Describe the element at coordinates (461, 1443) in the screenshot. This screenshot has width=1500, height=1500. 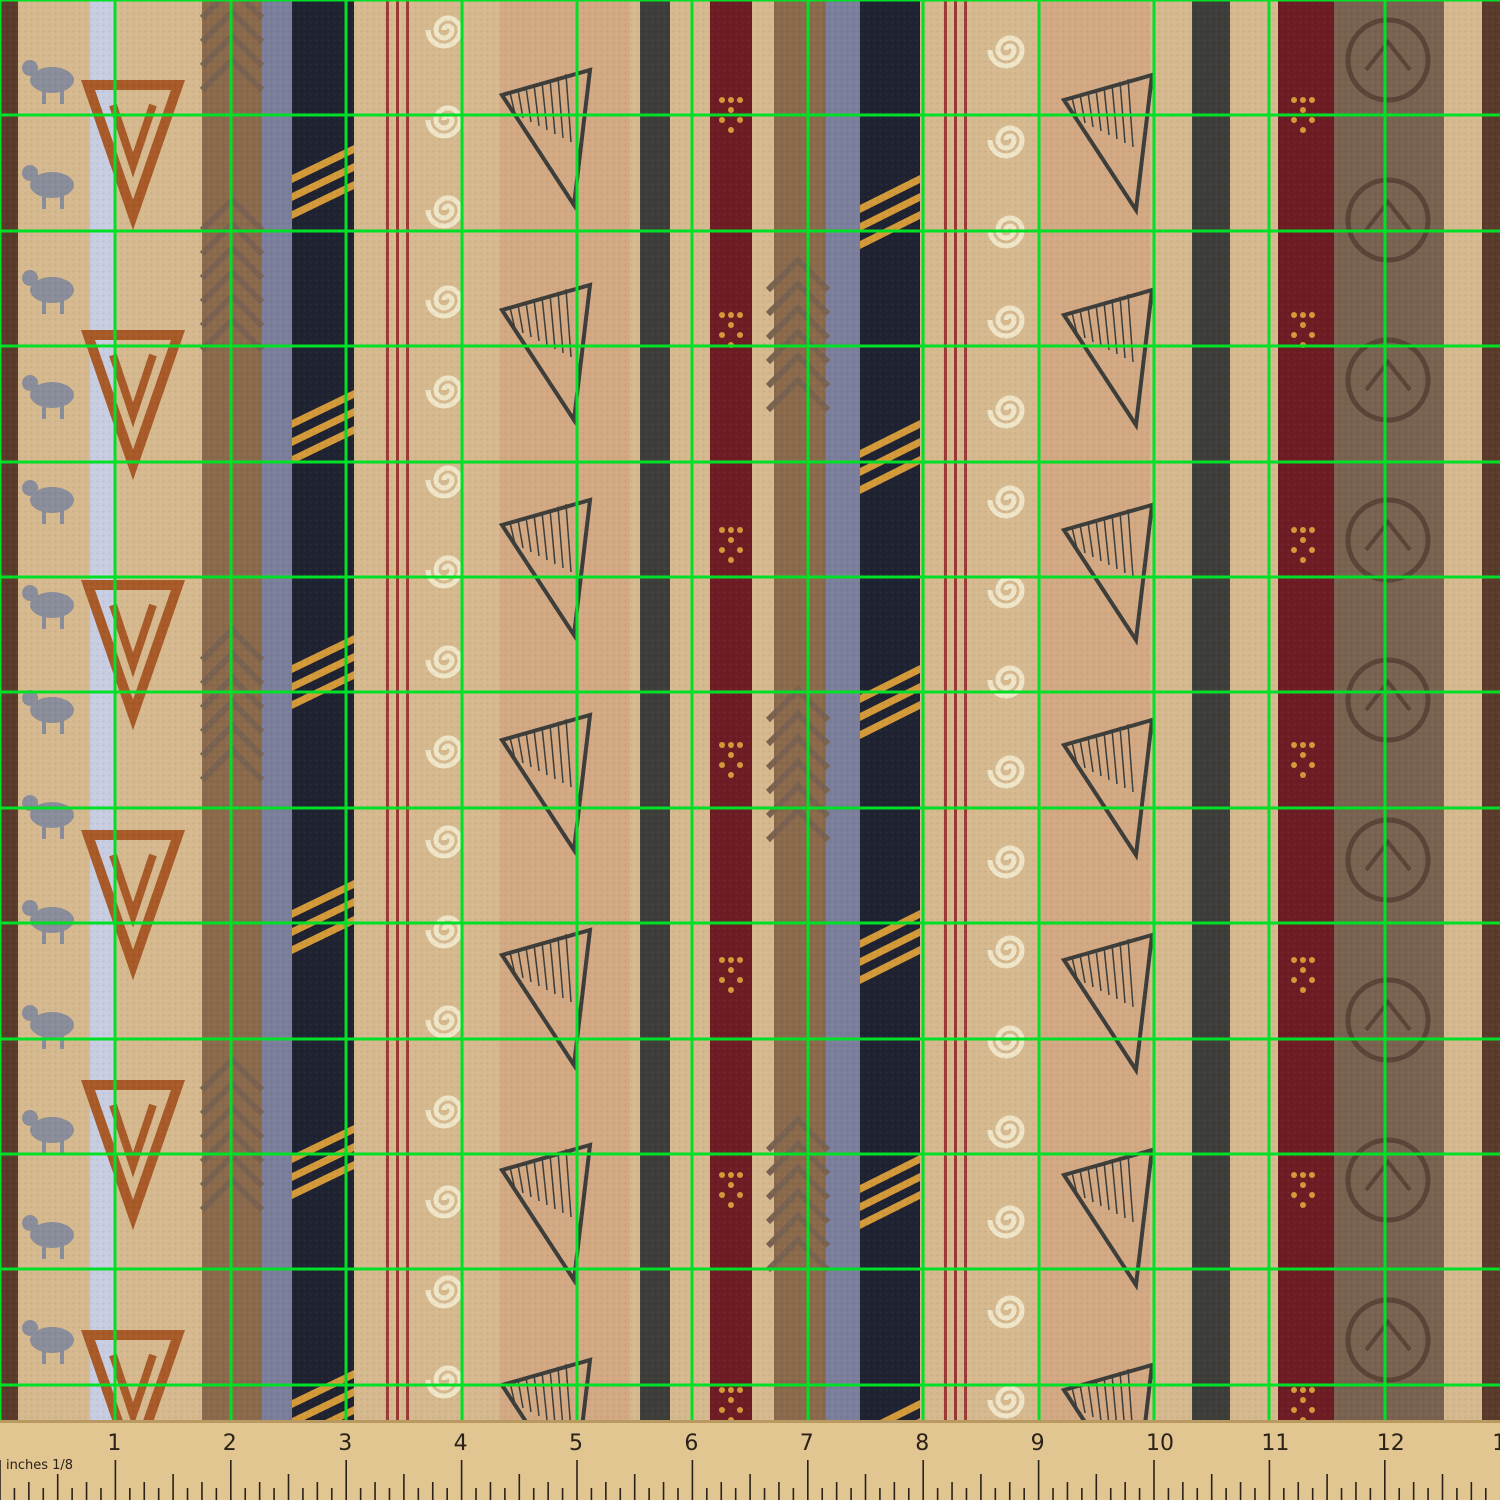
I see `ruler-number: 4` at that location.